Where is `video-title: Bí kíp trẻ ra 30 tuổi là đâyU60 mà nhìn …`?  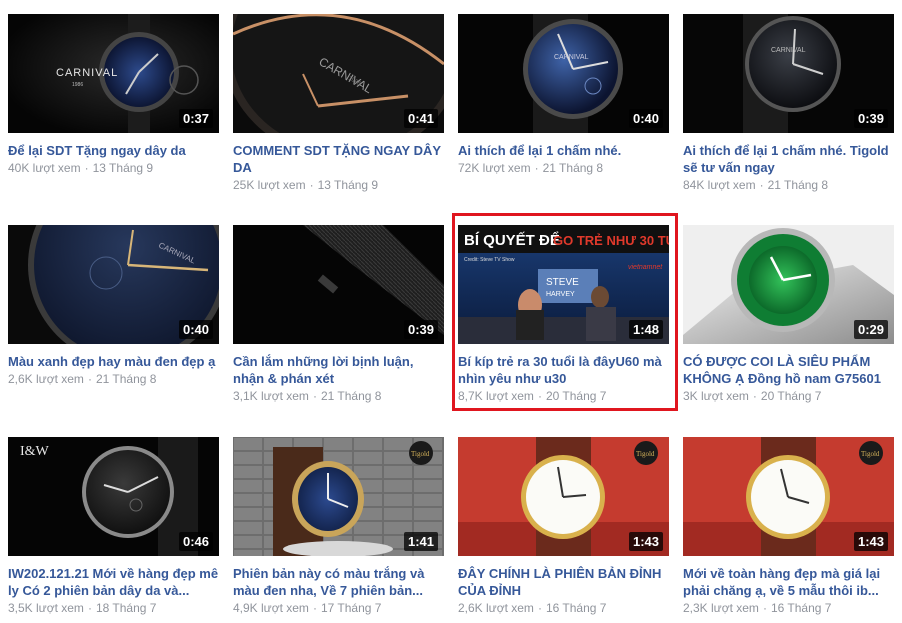 video-title: Bí kíp trẻ ra 30 tuổi là đâyU60 mà nhìn … is located at coordinates (563, 370).